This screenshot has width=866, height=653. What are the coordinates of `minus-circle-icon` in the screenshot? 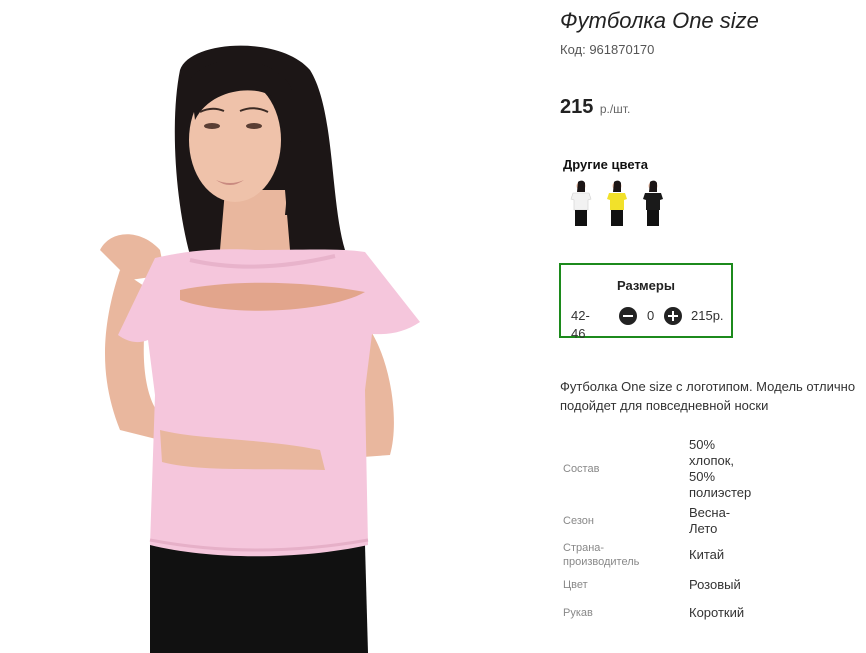 It's located at (628, 316).